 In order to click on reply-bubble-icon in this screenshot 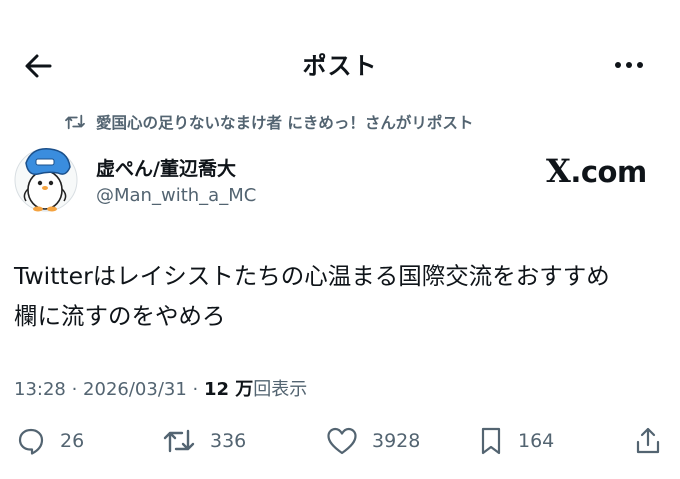, I will do `click(31, 441)`.